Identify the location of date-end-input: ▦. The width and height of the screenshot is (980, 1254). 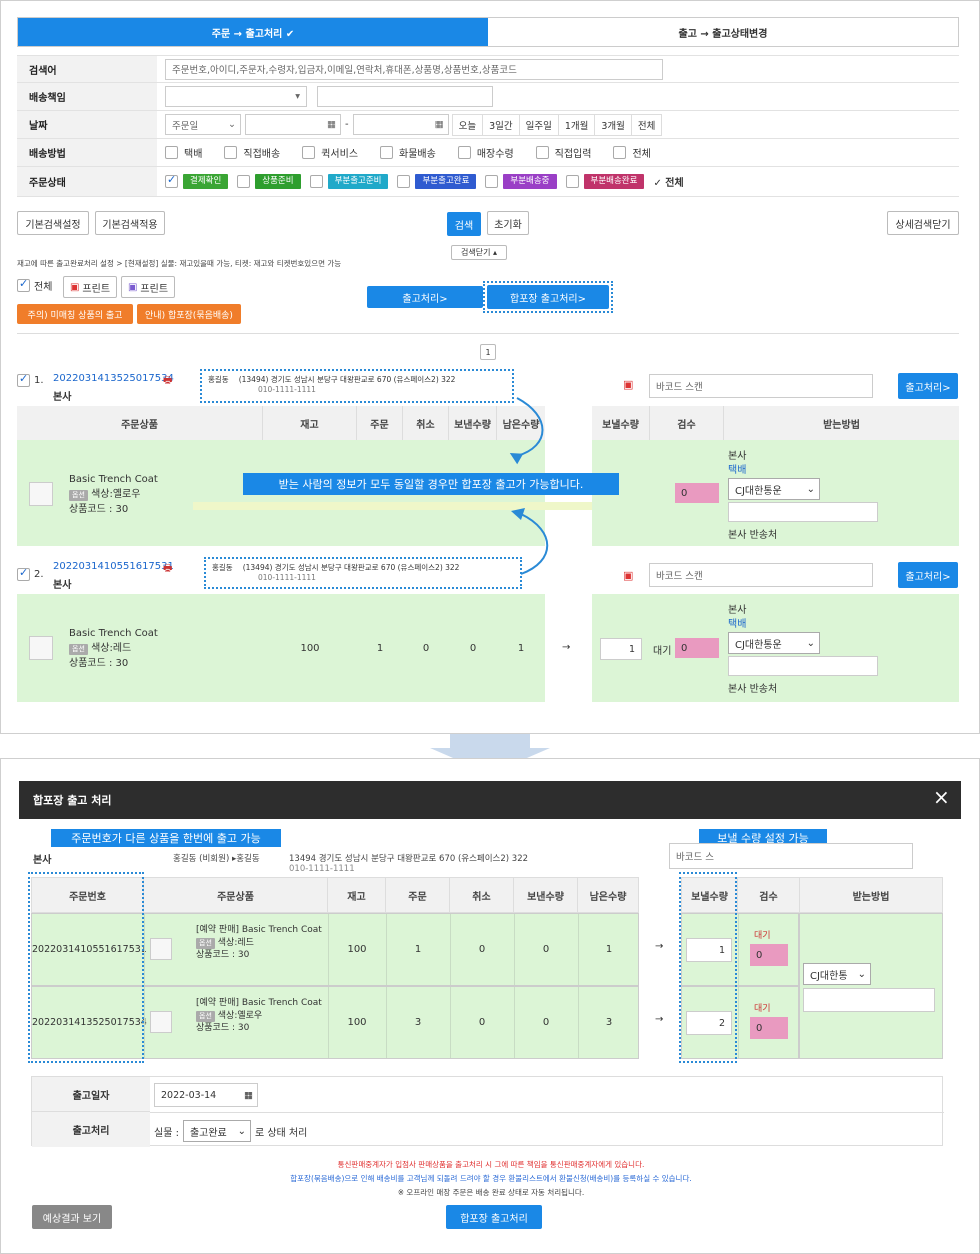
(400, 124).